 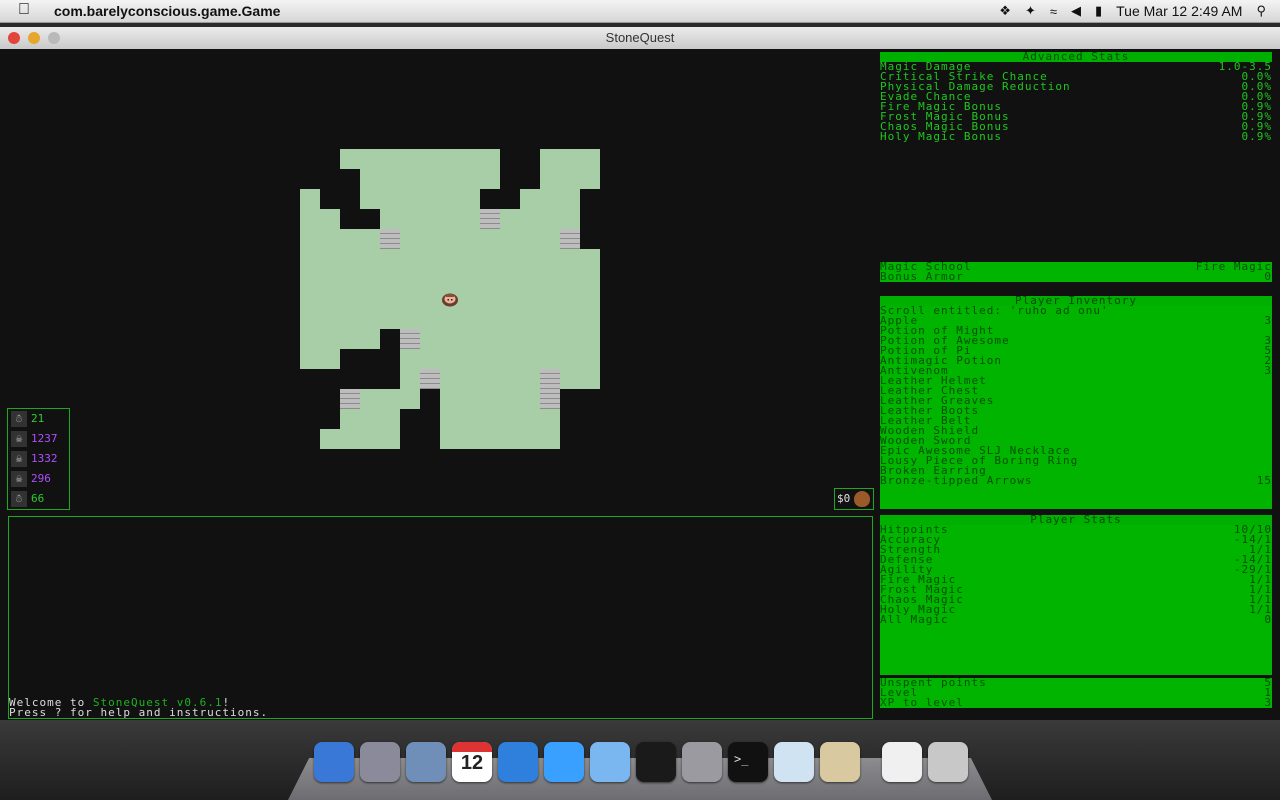 I want to click on counter-value: 296, so click(x=41, y=478).